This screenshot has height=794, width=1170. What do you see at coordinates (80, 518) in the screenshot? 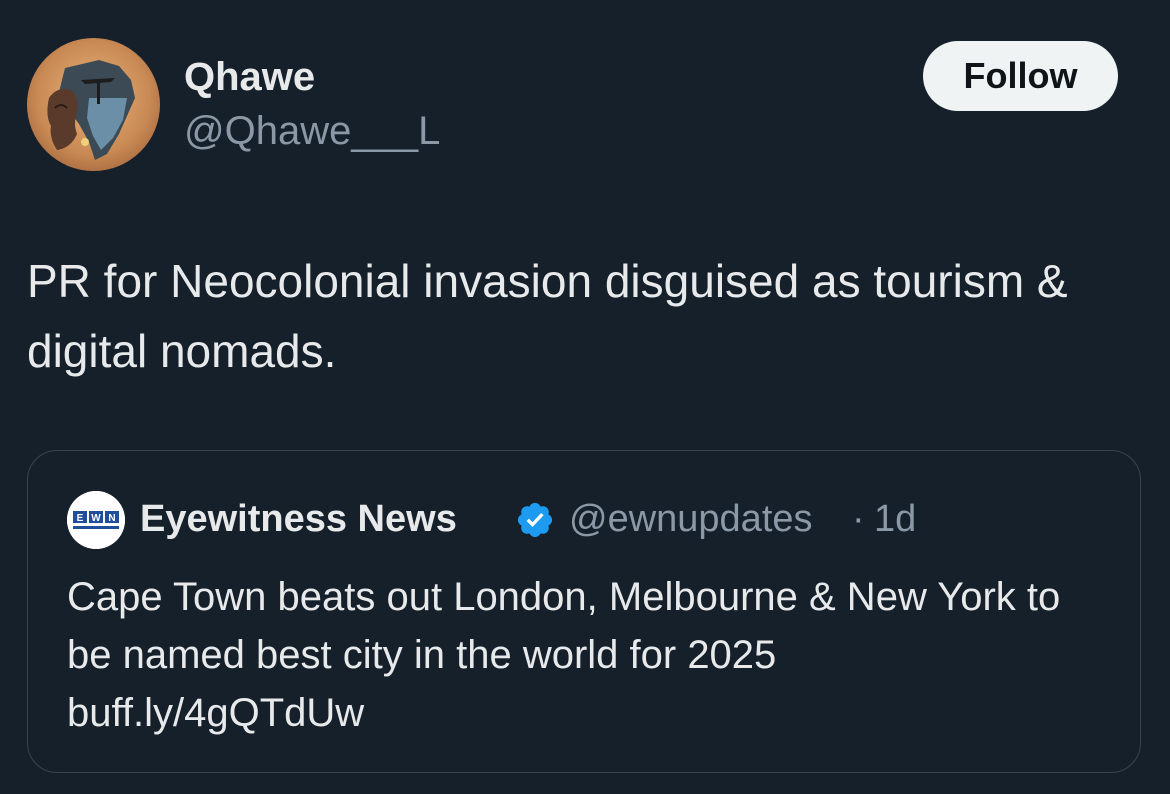
I see `ewn-logo-letter-e: E` at bounding box center [80, 518].